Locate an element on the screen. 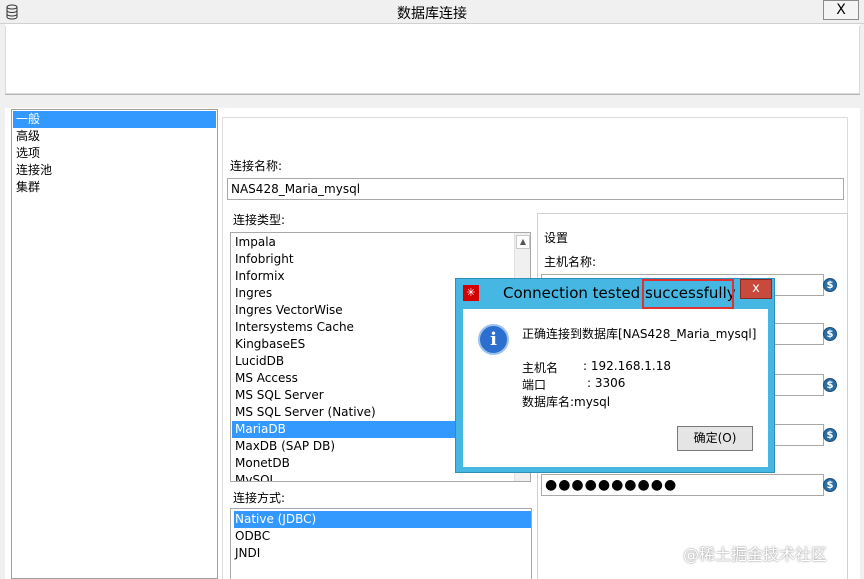  watermark: @稀土掘金技术社区 is located at coordinates (755, 554).